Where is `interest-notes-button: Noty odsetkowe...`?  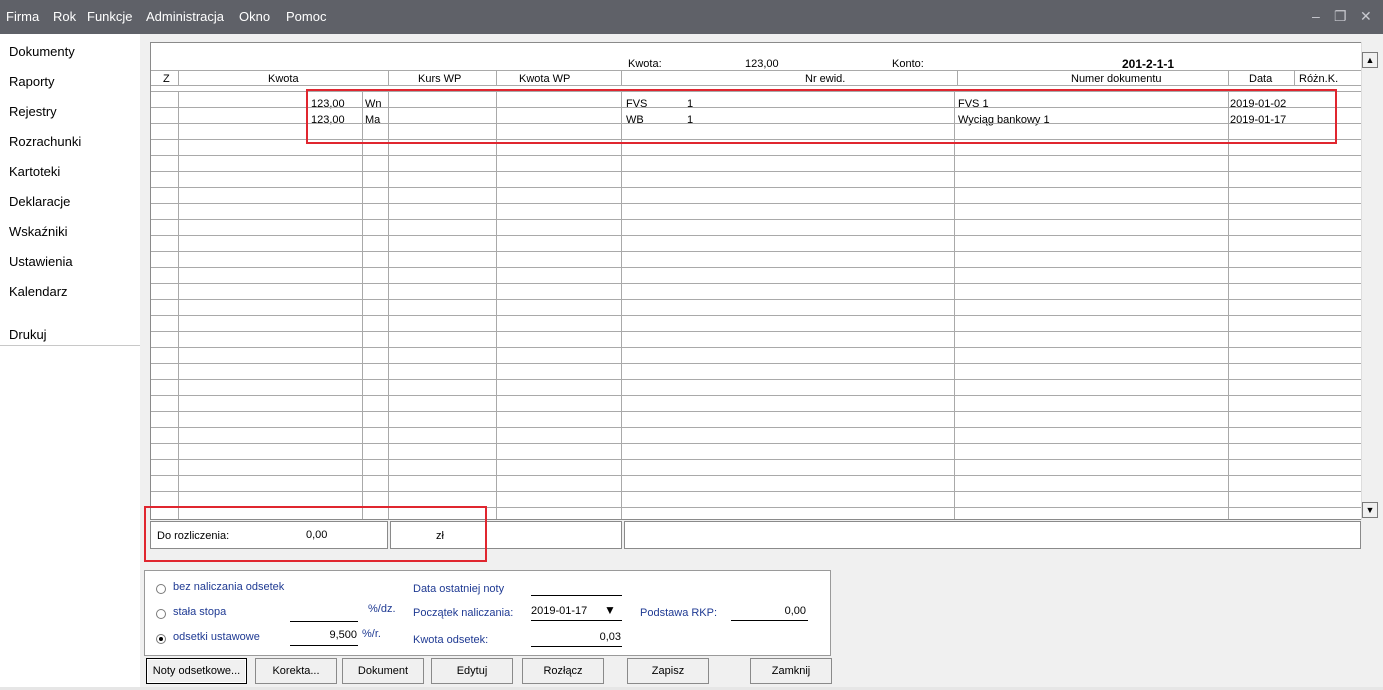 interest-notes-button: Noty odsetkowe... is located at coordinates (196, 671).